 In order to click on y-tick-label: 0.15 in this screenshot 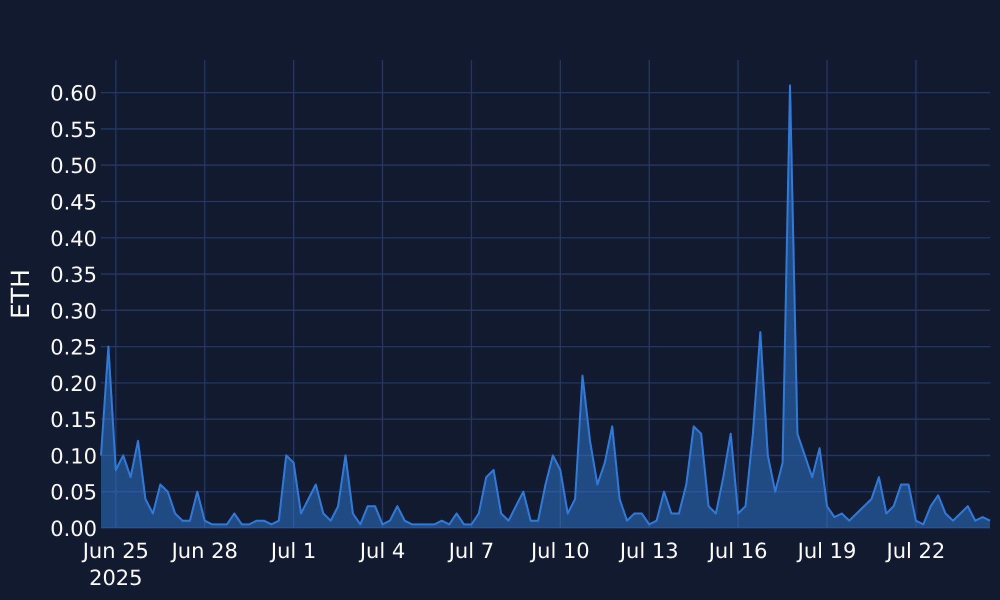, I will do `click(73, 420)`.